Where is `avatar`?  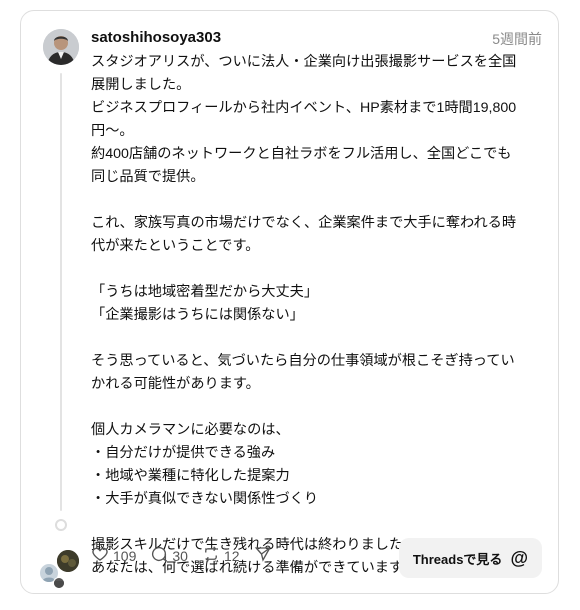 avatar is located at coordinates (61, 47).